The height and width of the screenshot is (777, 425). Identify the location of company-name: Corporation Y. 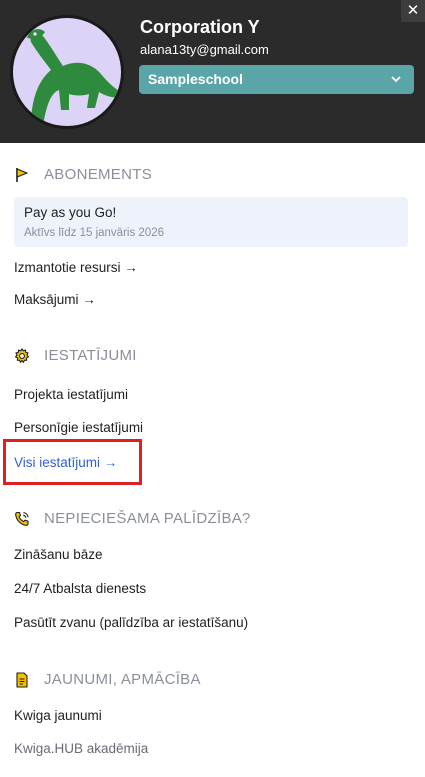
(200, 27).